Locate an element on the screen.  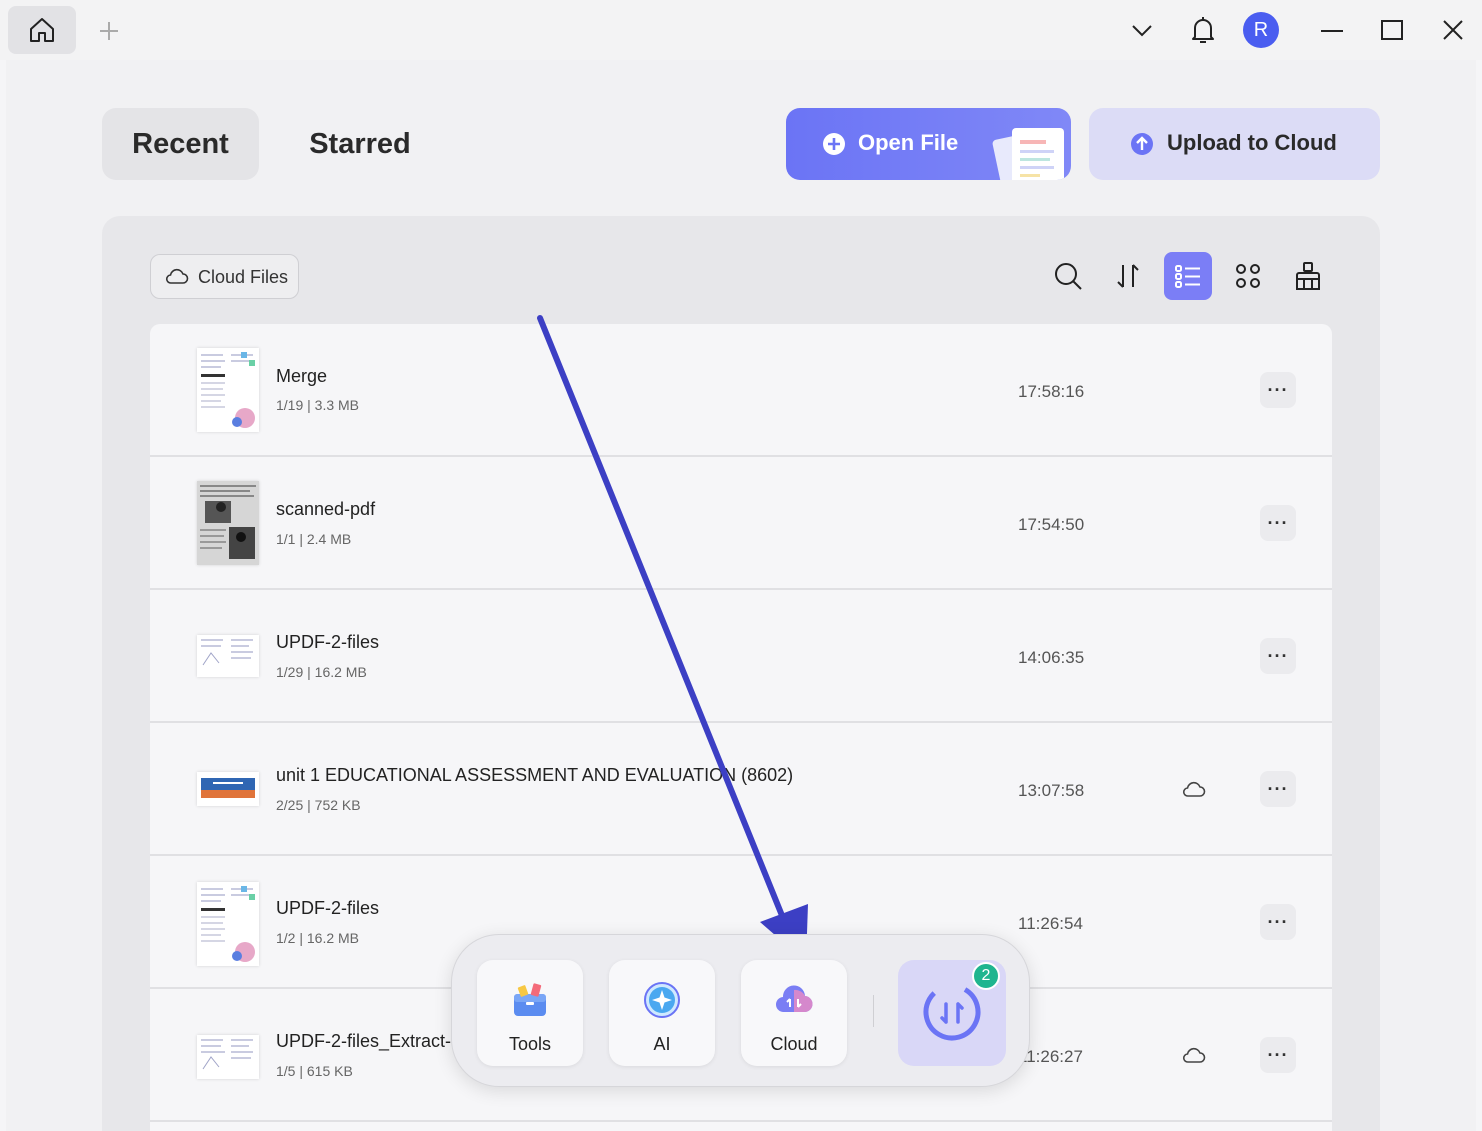
sync-transfer-icon is located at coordinates (952, 1012).